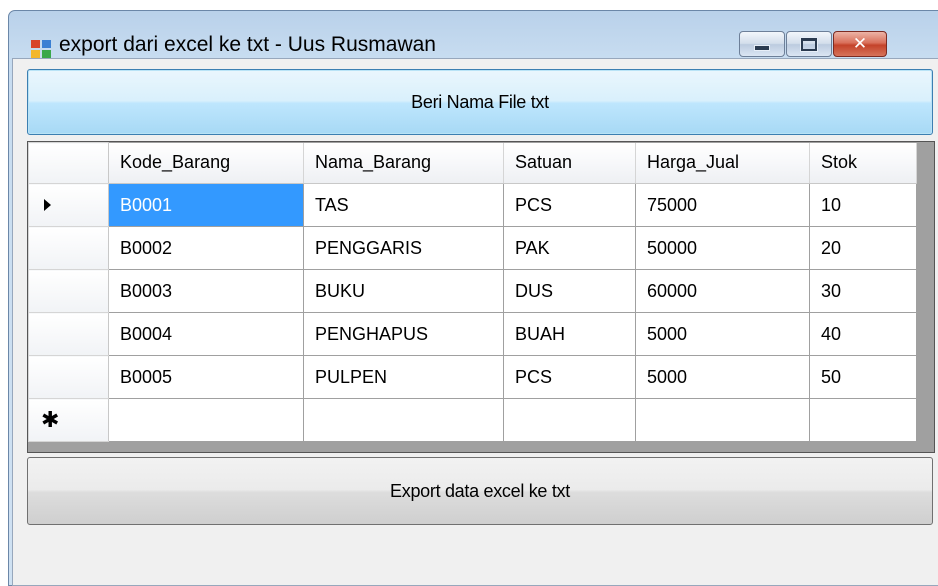  Describe the element at coordinates (42, 49) in the screenshot. I see `app-icon` at that location.